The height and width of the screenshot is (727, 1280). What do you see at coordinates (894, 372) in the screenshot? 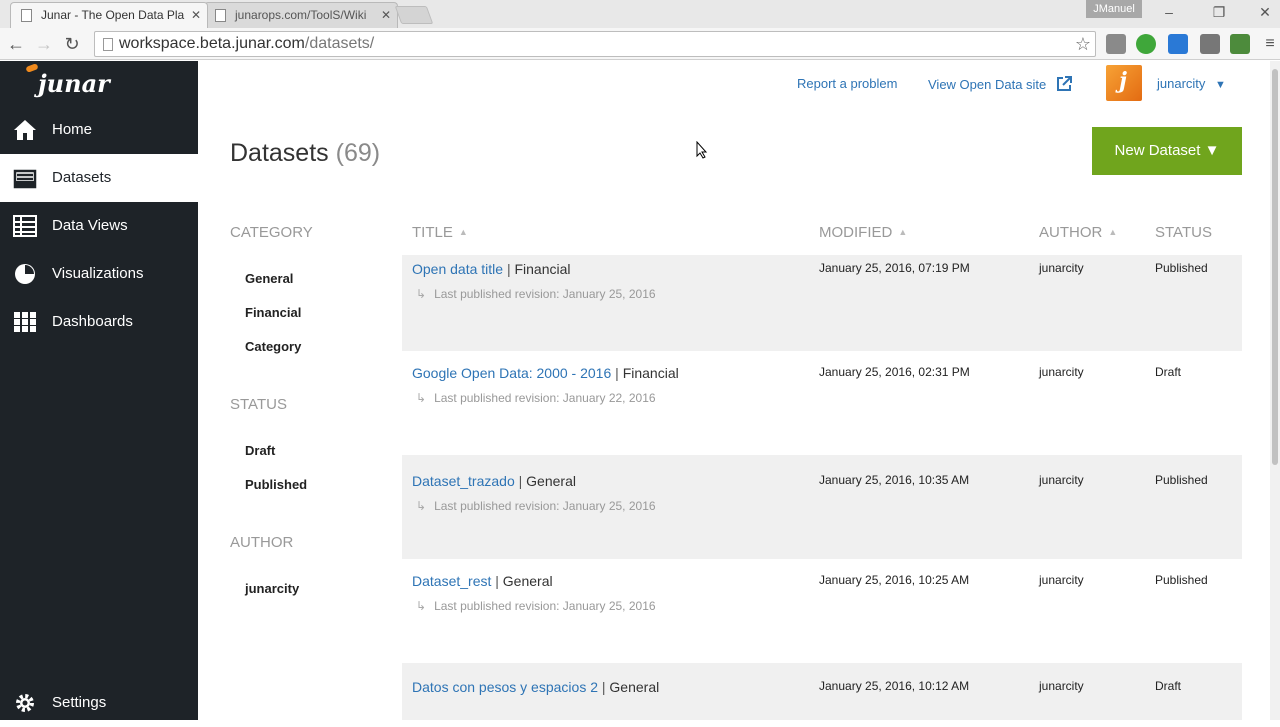
I see `modified-date: January 25, 2016, 02:31 PM` at bounding box center [894, 372].